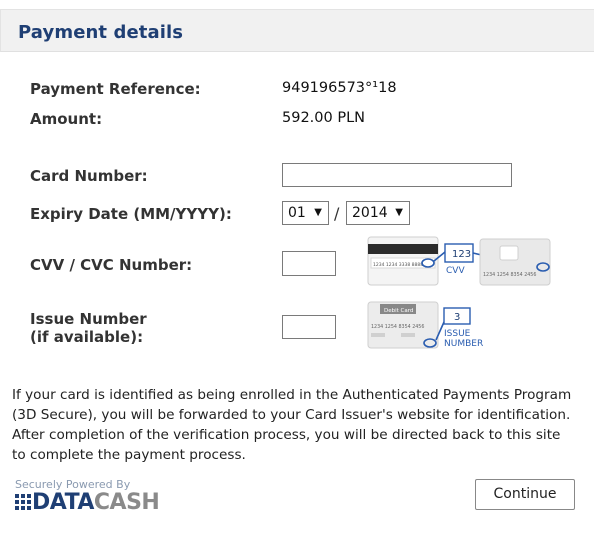 This screenshot has height=550, width=594. What do you see at coordinates (457, 334) in the screenshot?
I see `issue-caption-line1: ISSUE` at bounding box center [457, 334].